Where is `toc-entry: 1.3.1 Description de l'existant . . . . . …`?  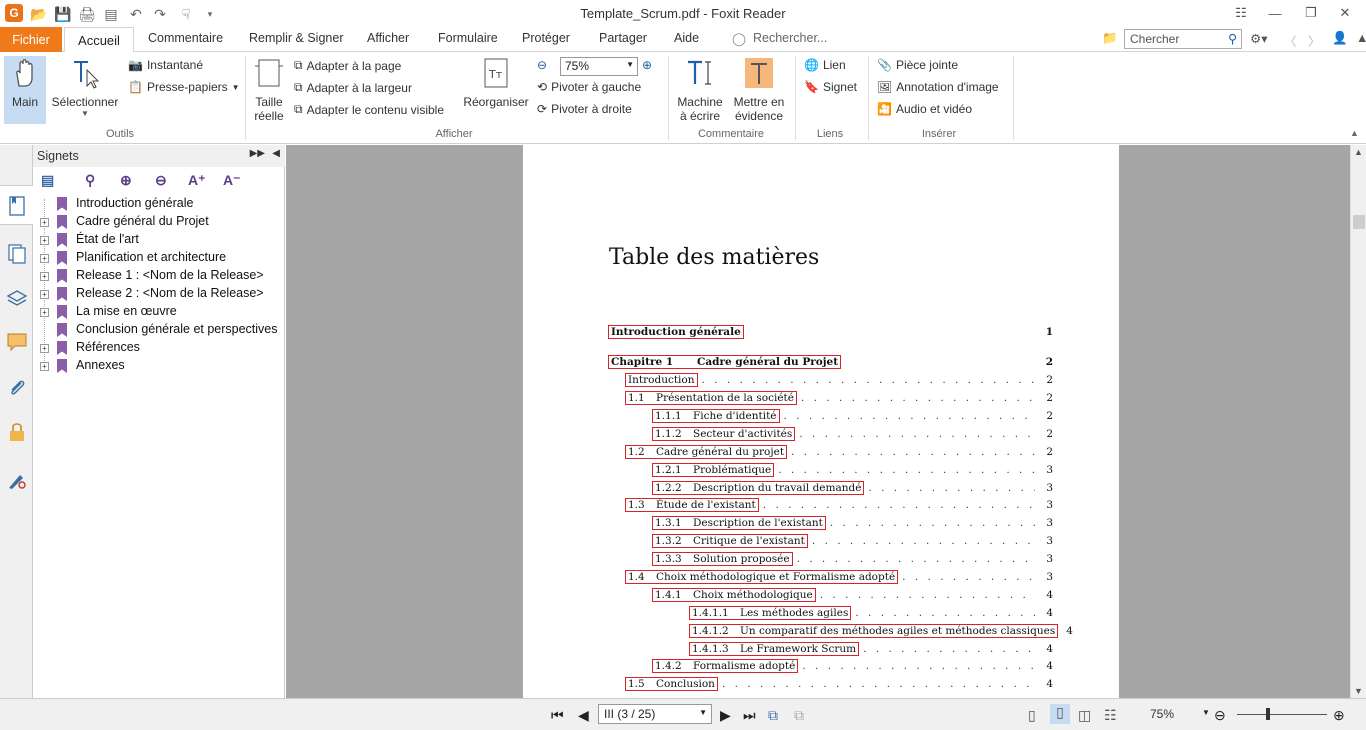 toc-entry: 1.3.1 Description de l'existant . . . . . … is located at coordinates (852, 523).